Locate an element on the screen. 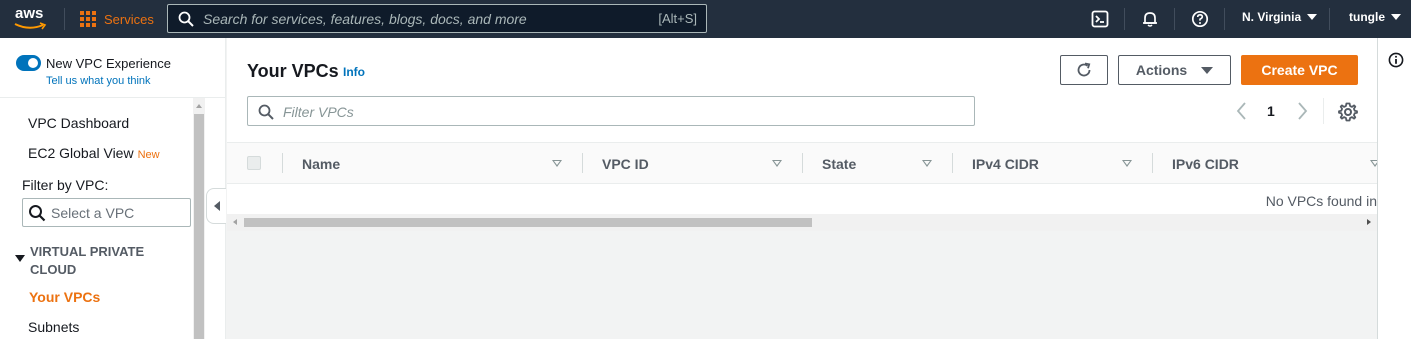 The height and width of the screenshot is (339, 1411). filter-select-placeholder: Select a VPC is located at coordinates (93, 213).